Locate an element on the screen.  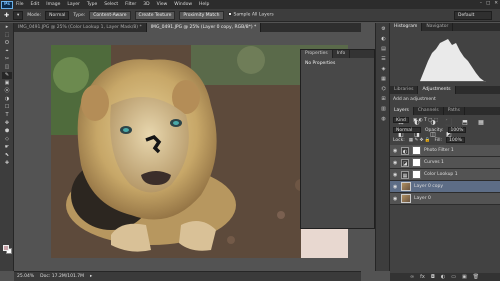
content-aware-button: Content-Aware is located at coordinates (110, 15).